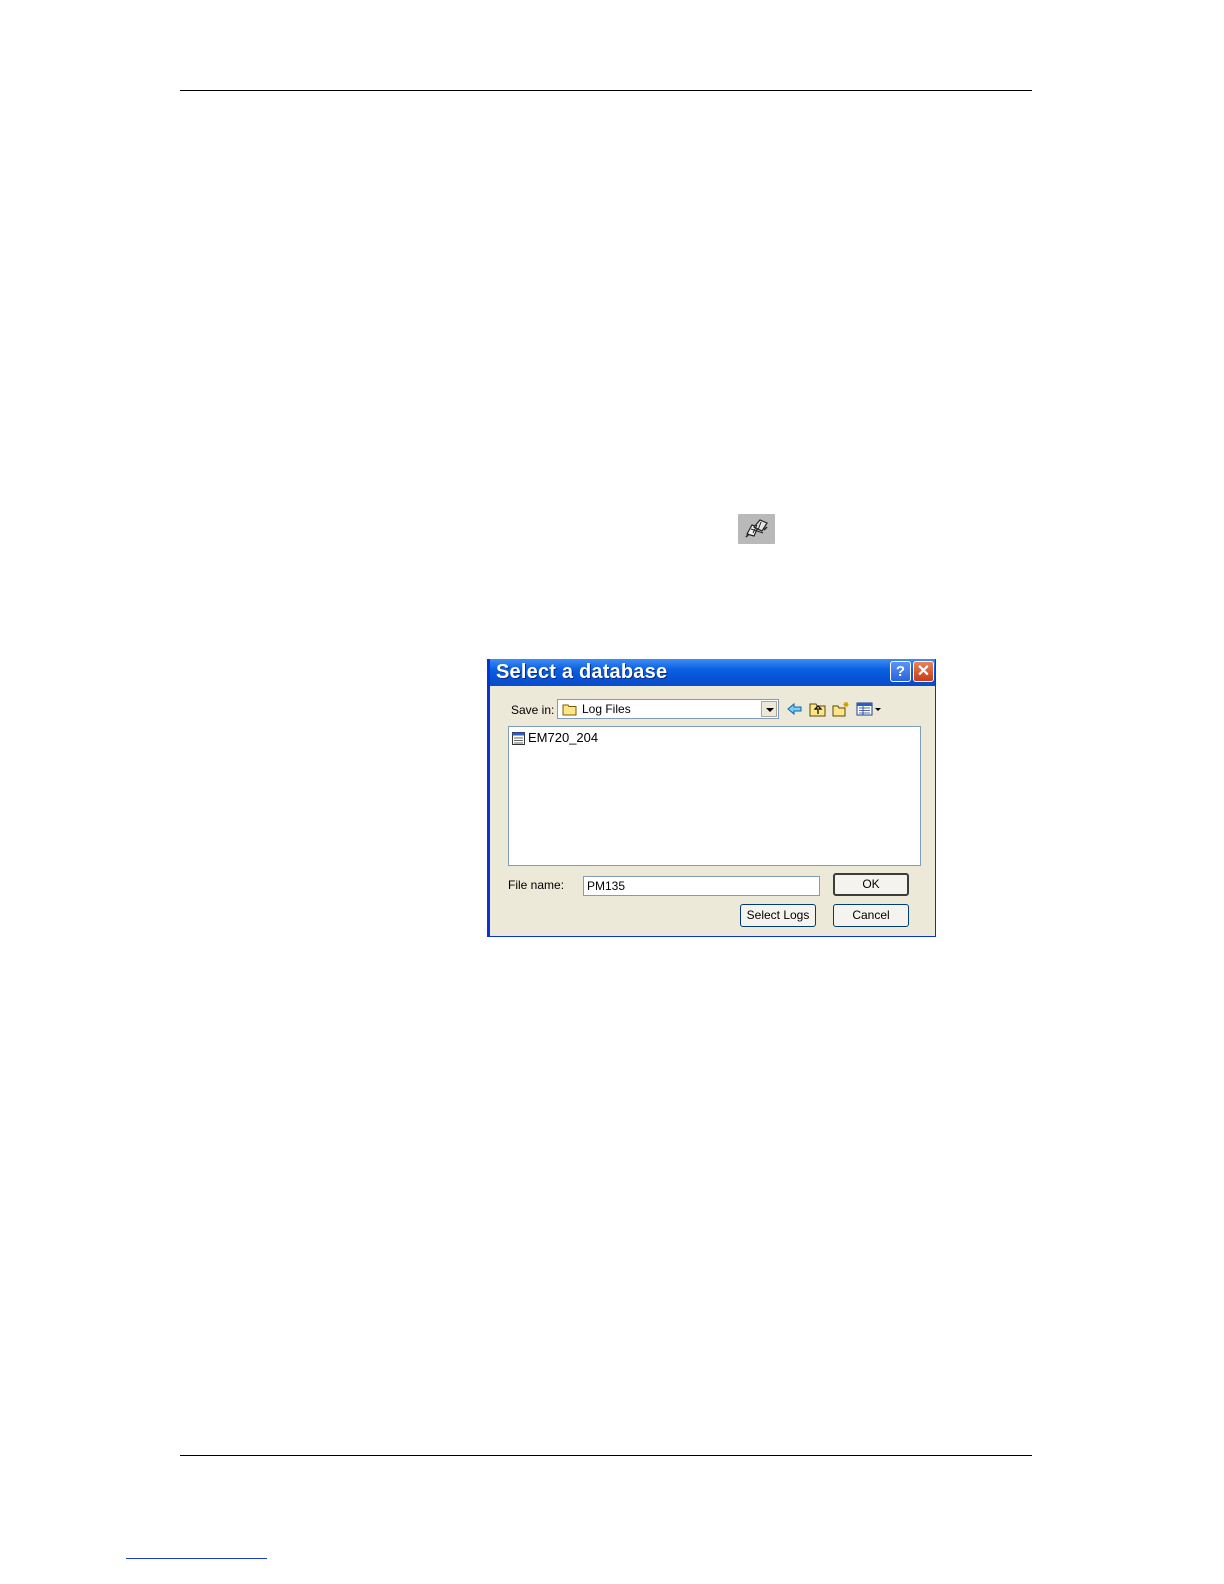 The image size is (1224, 1584). I want to click on select-logs-button: Select Logs, so click(778, 915).